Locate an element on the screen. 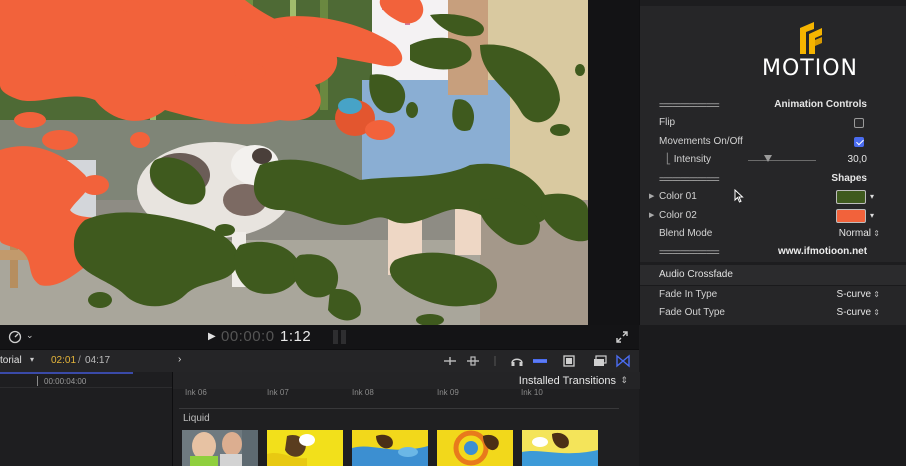 This screenshot has height=466, width=906. thumbnail-label: Ink 07 is located at coordinates (278, 392).